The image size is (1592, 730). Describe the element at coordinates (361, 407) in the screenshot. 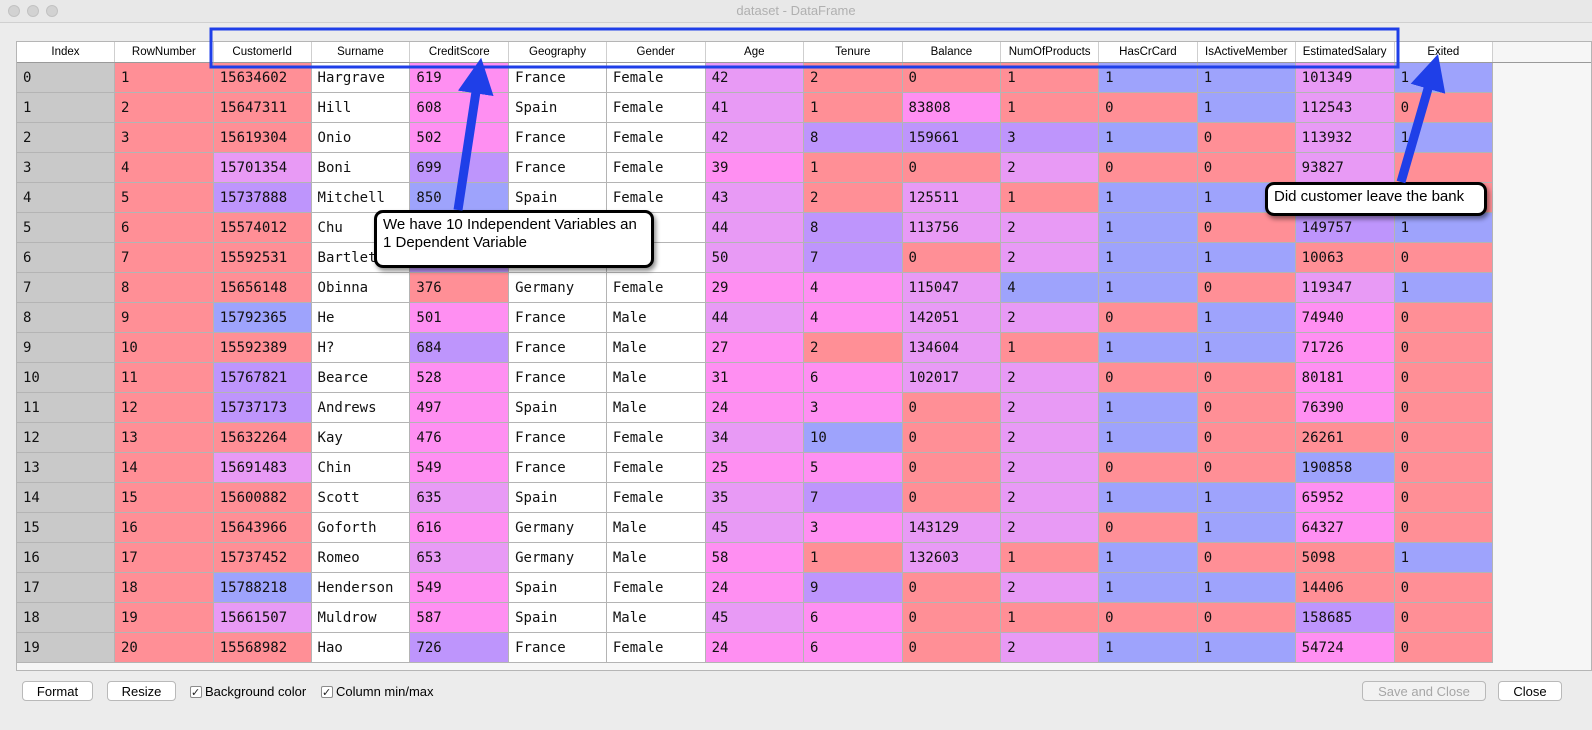

I see `table-cell: Andrews` at that location.